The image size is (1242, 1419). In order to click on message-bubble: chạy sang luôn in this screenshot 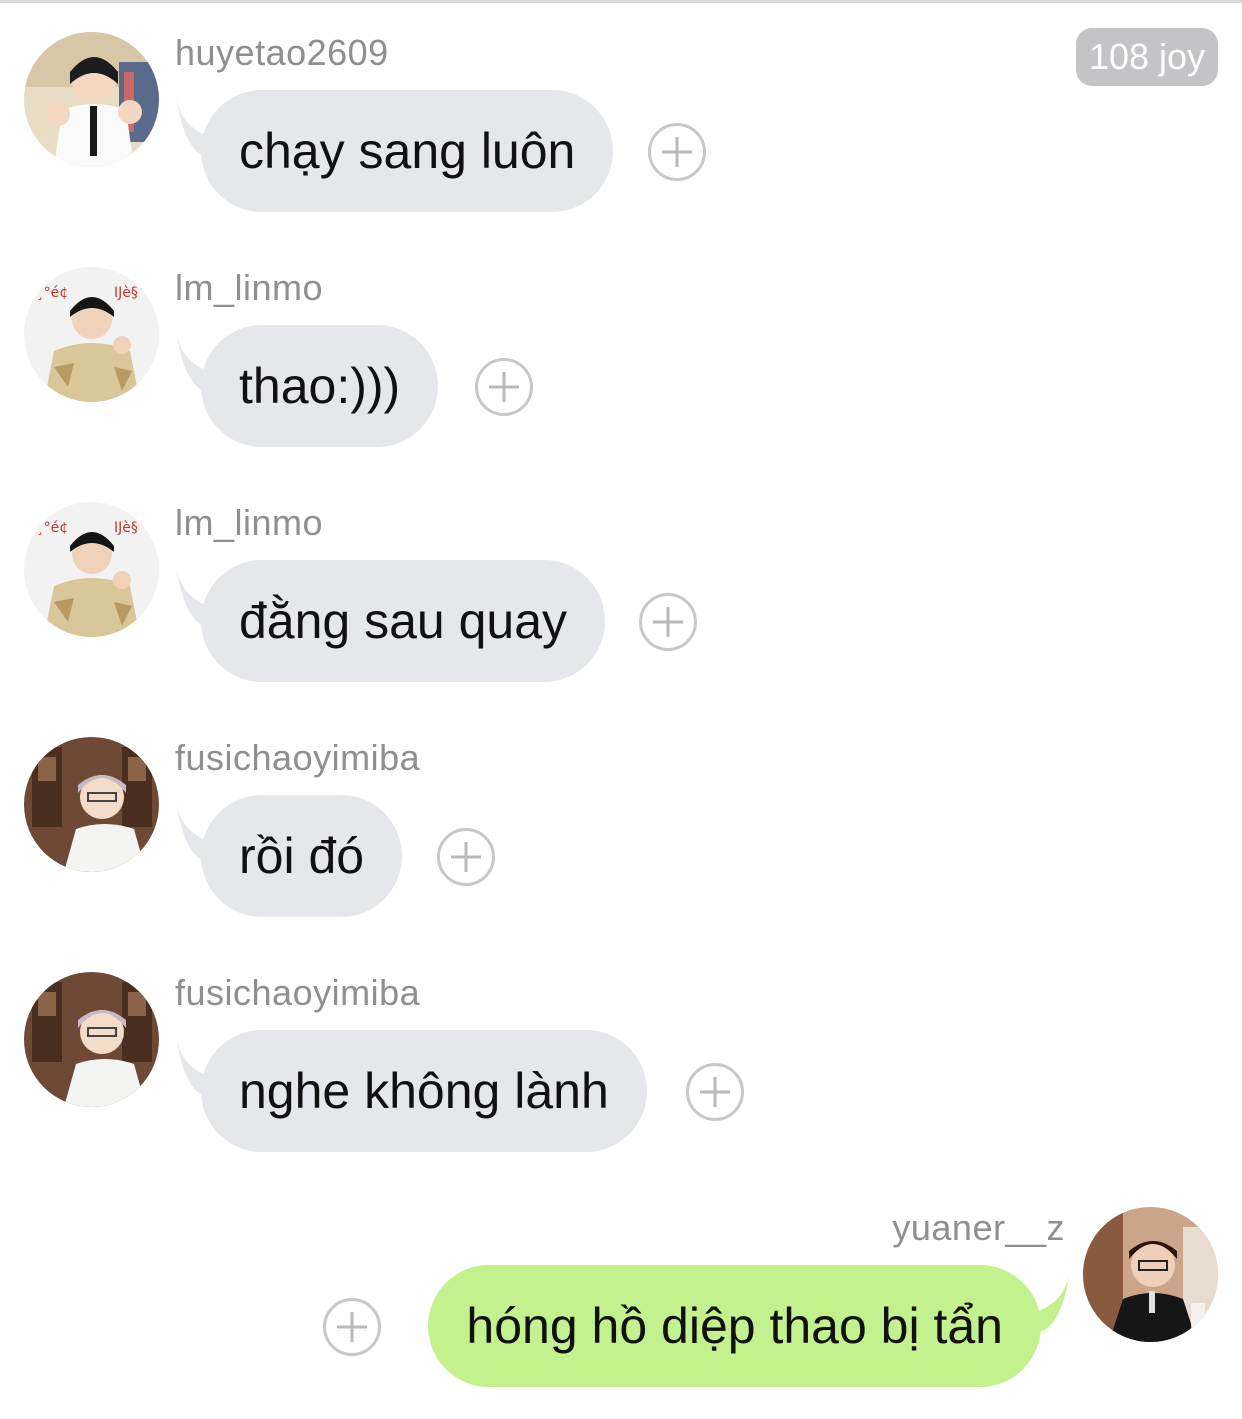, I will do `click(407, 151)`.